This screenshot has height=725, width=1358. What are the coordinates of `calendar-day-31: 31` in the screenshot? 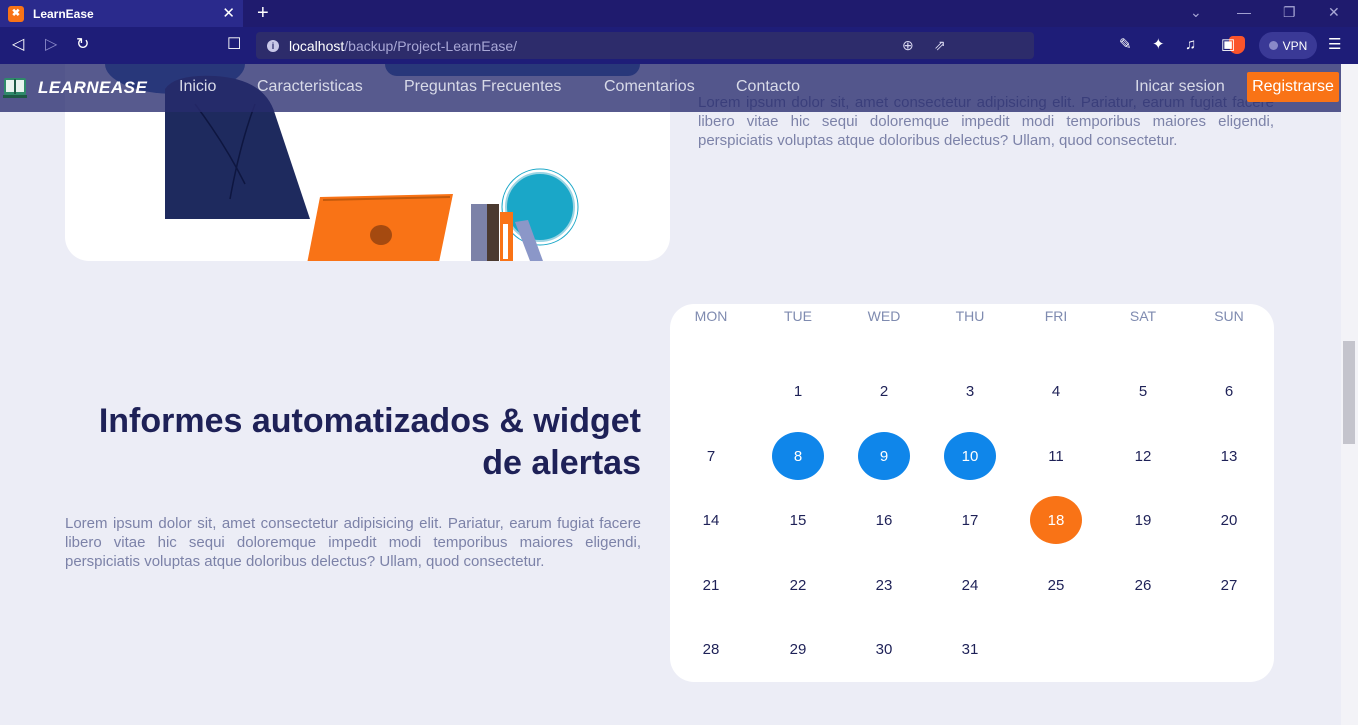 It's located at (970, 649).